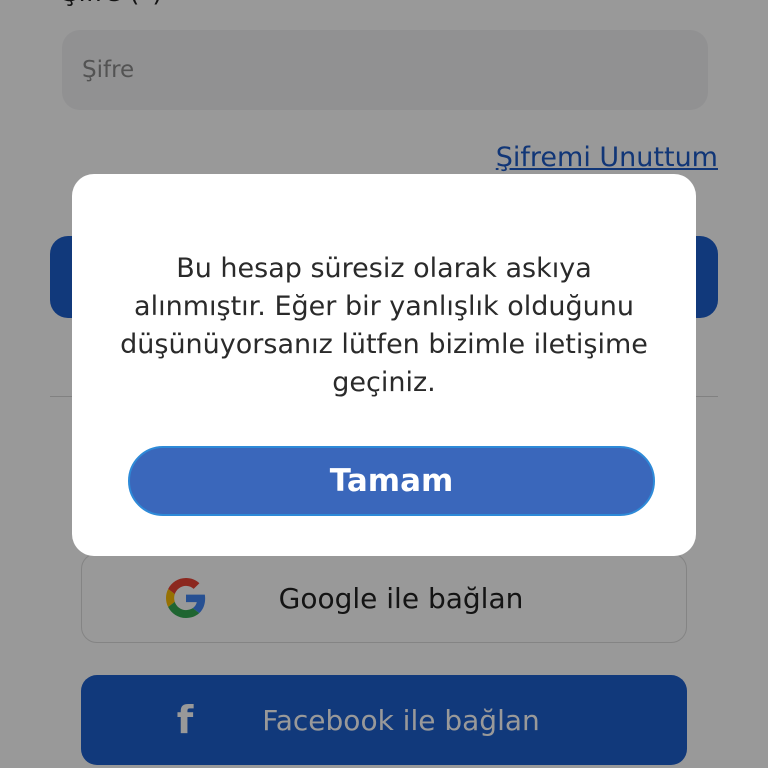 The image size is (768, 768). I want to click on ok-button: Tamam, so click(391, 481).